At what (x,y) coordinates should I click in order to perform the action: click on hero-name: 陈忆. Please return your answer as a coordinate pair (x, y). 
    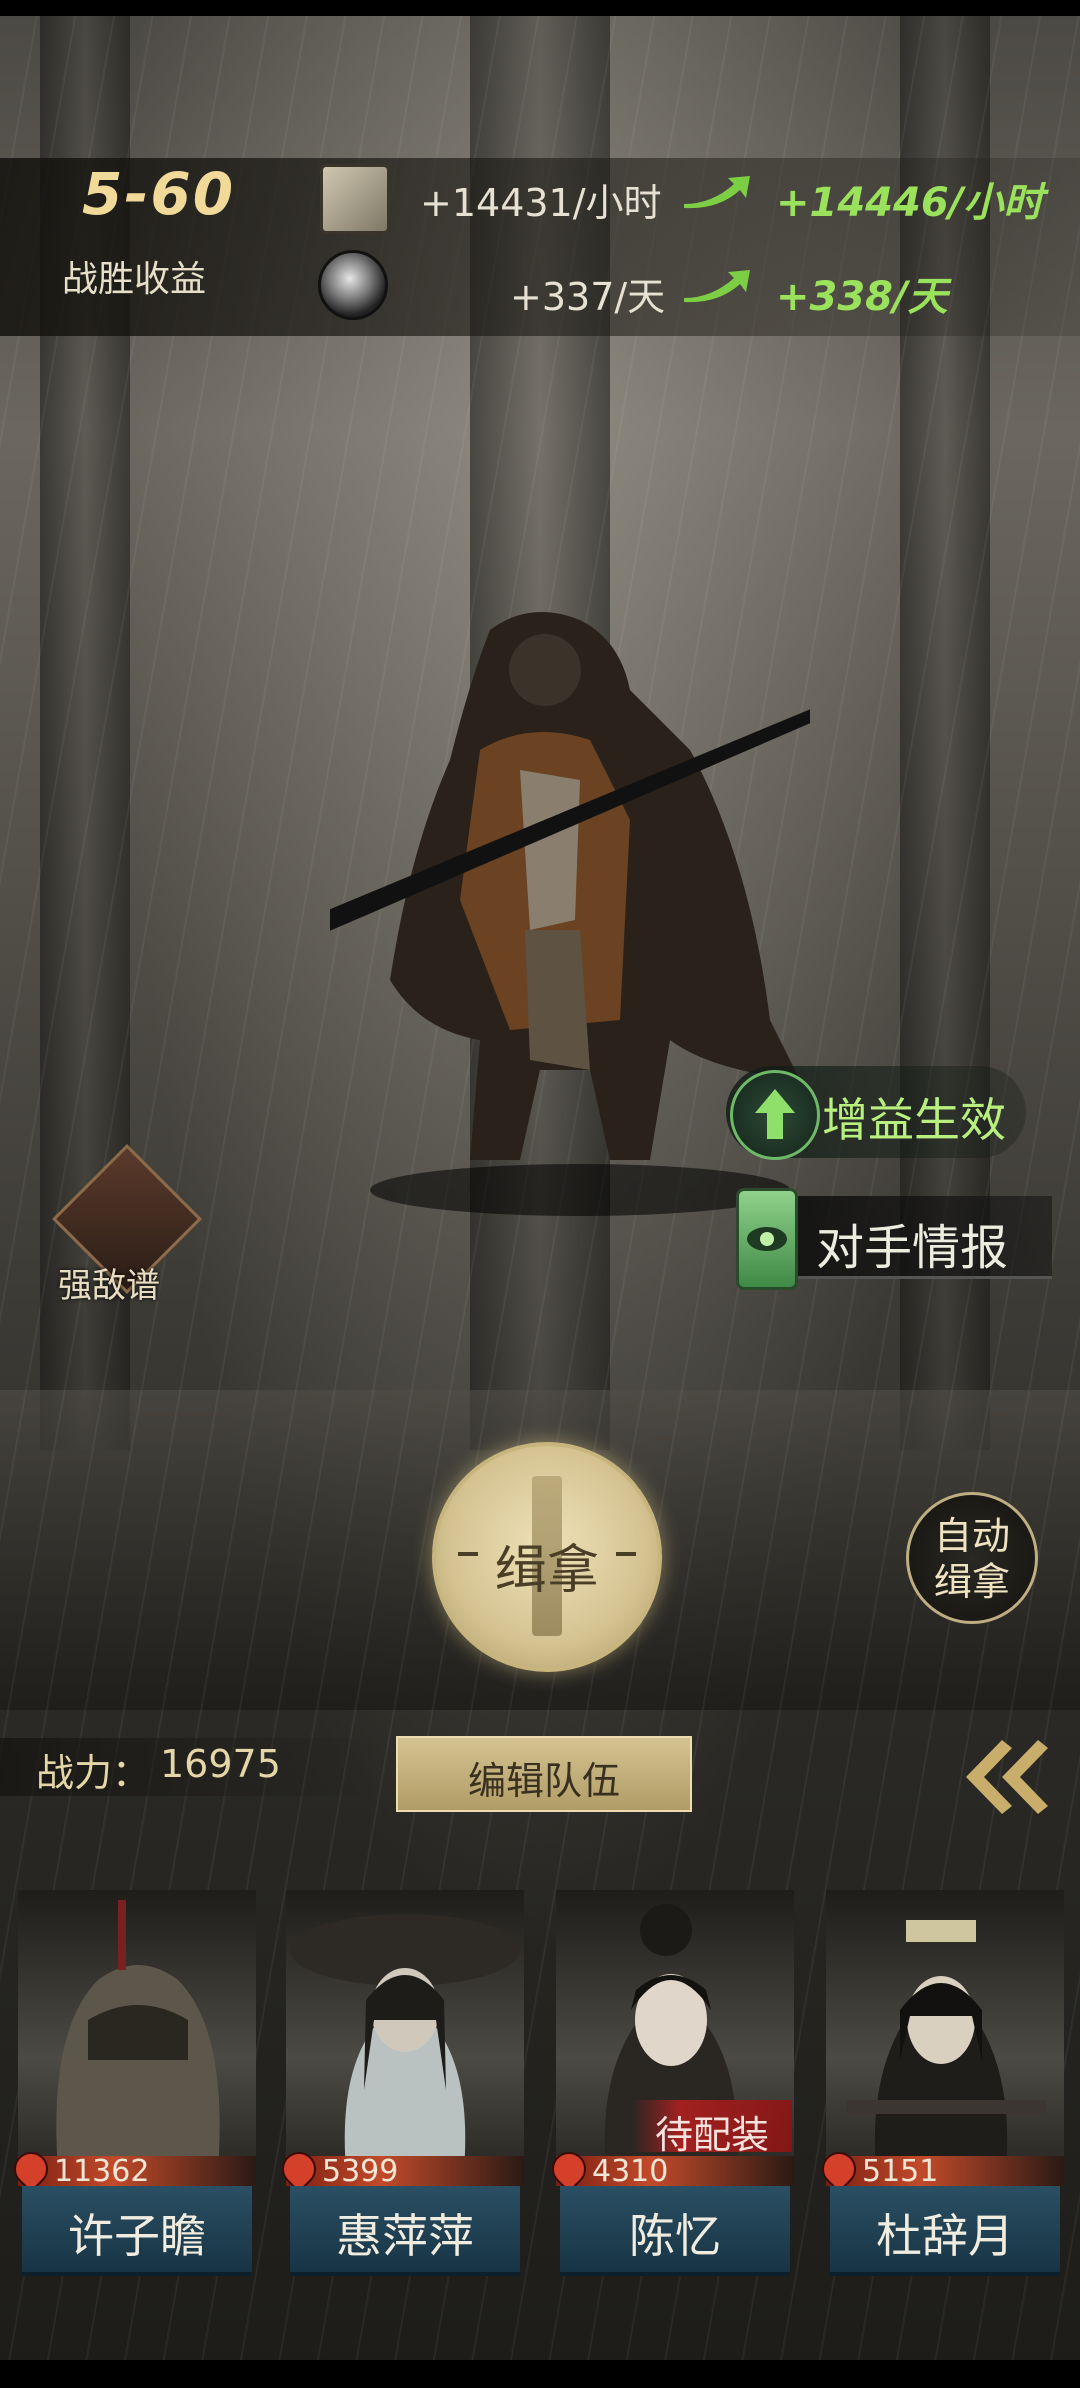
    Looking at the image, I should click on (675, 2236).